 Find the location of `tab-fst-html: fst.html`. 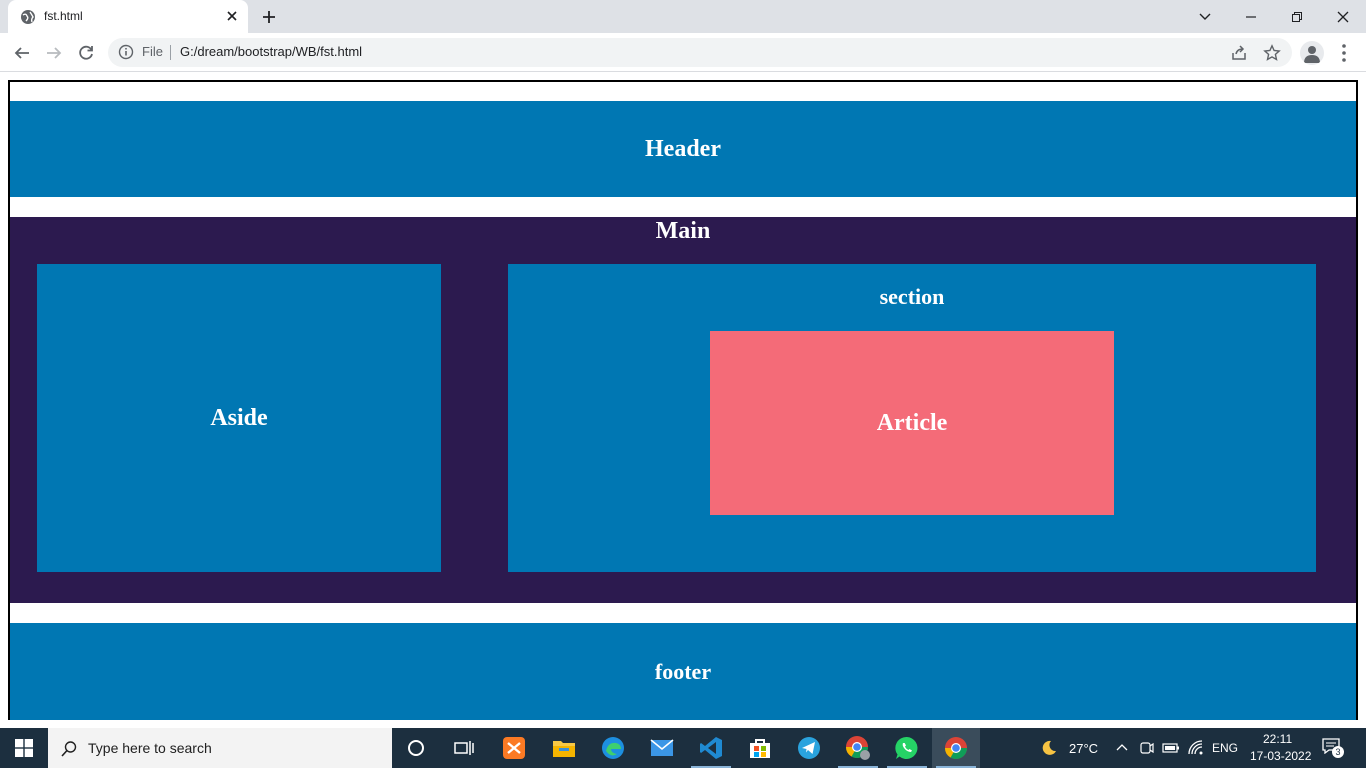

tab-fst-html: fst.html is located at coordinates (128, 16).